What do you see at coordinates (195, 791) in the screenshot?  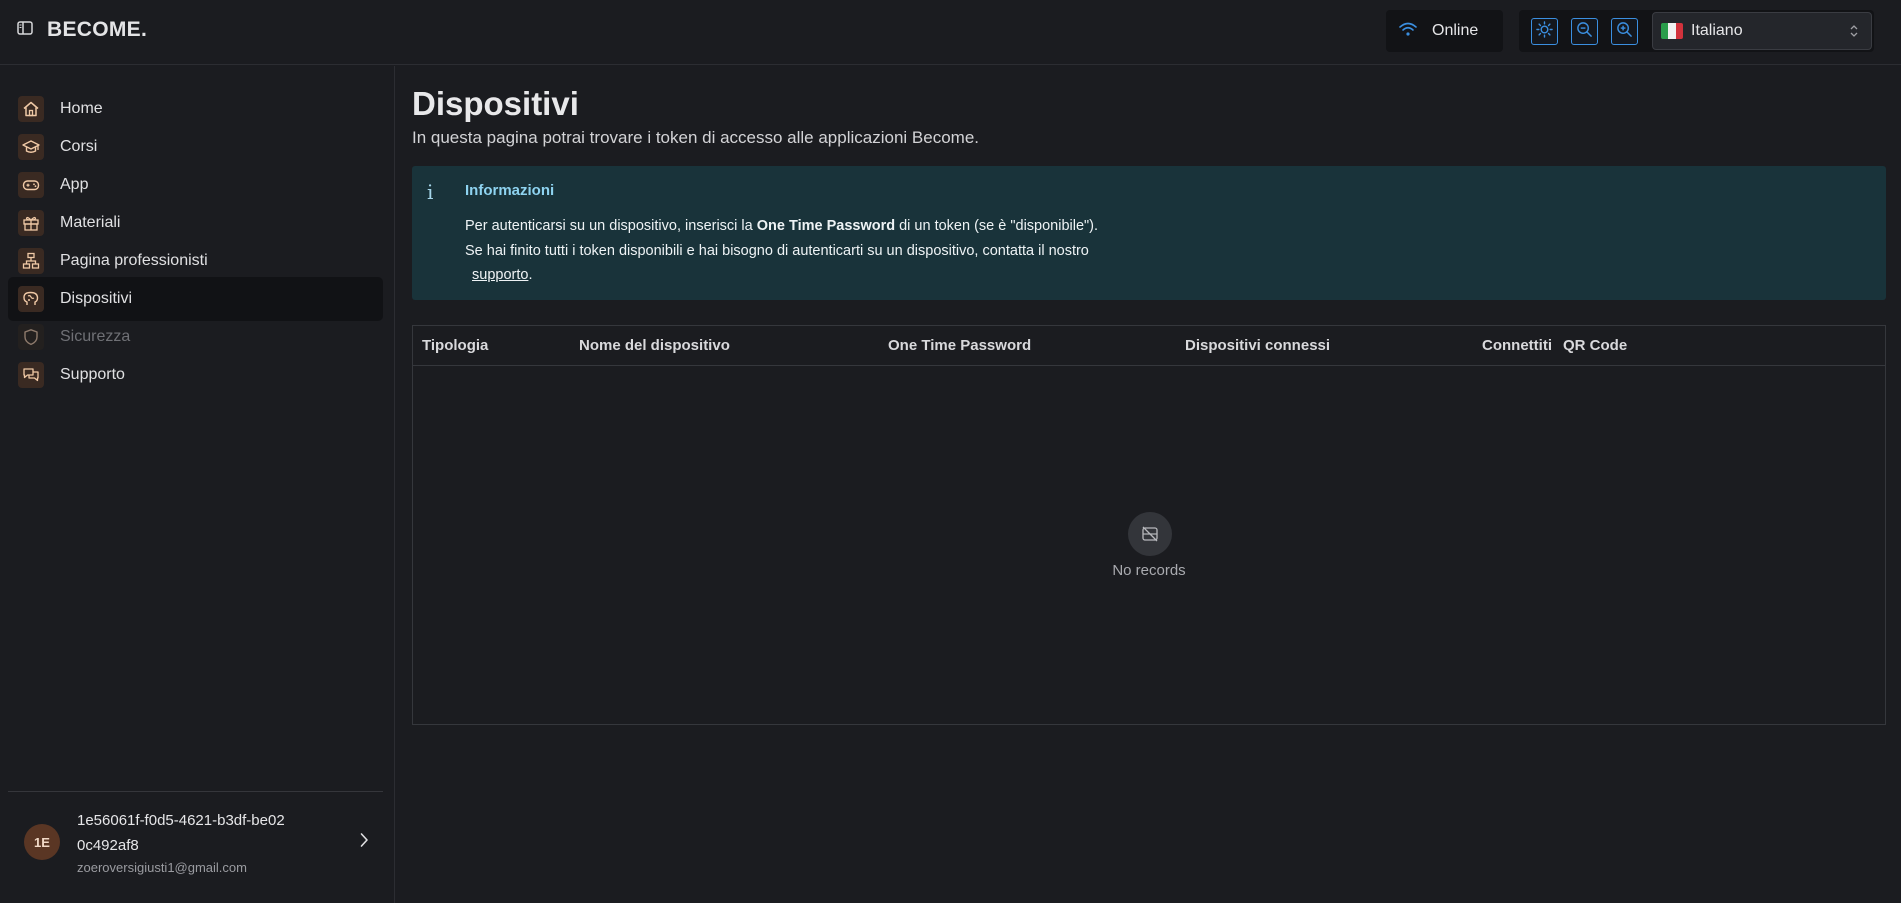 I see `divider` at bounding box center [195, 791].